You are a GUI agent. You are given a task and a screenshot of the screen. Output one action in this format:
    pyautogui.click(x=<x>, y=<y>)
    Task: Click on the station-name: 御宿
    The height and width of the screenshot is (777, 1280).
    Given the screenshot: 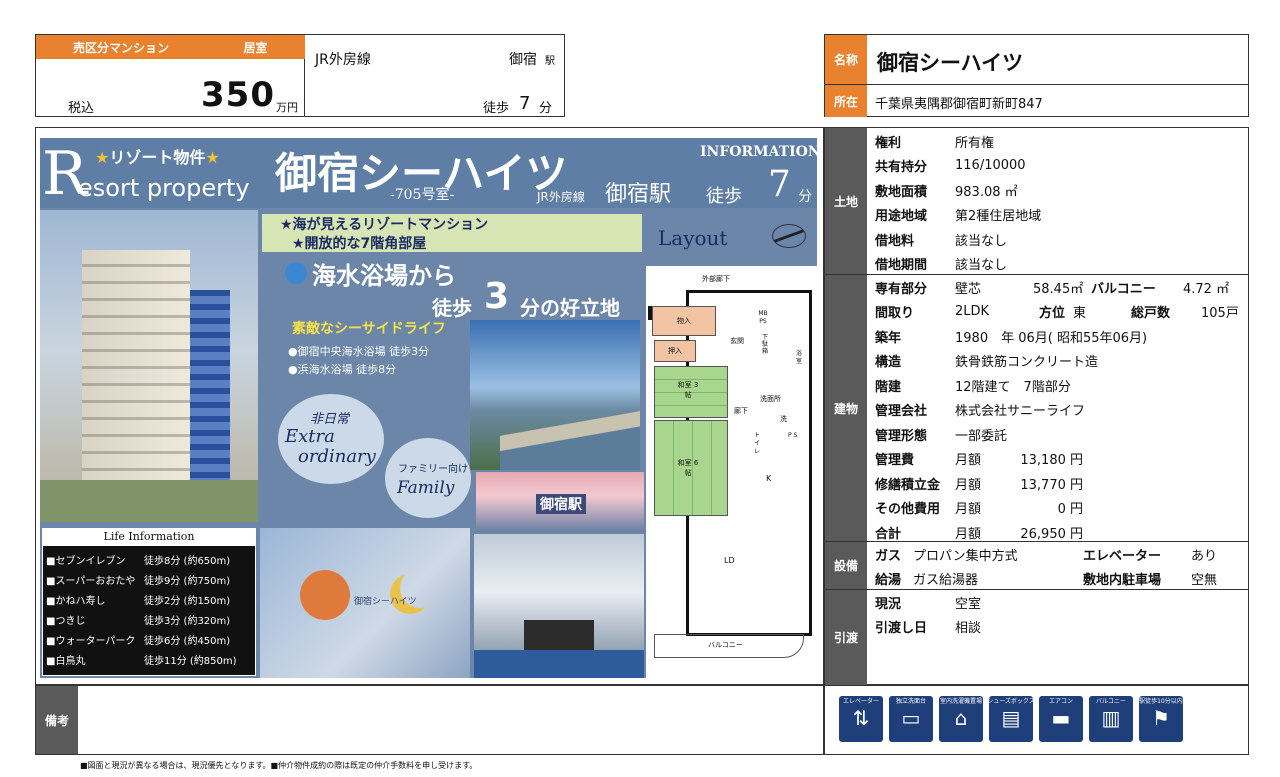 What is the action you would take?
    pyautogui.click(x=523, y=60)
    